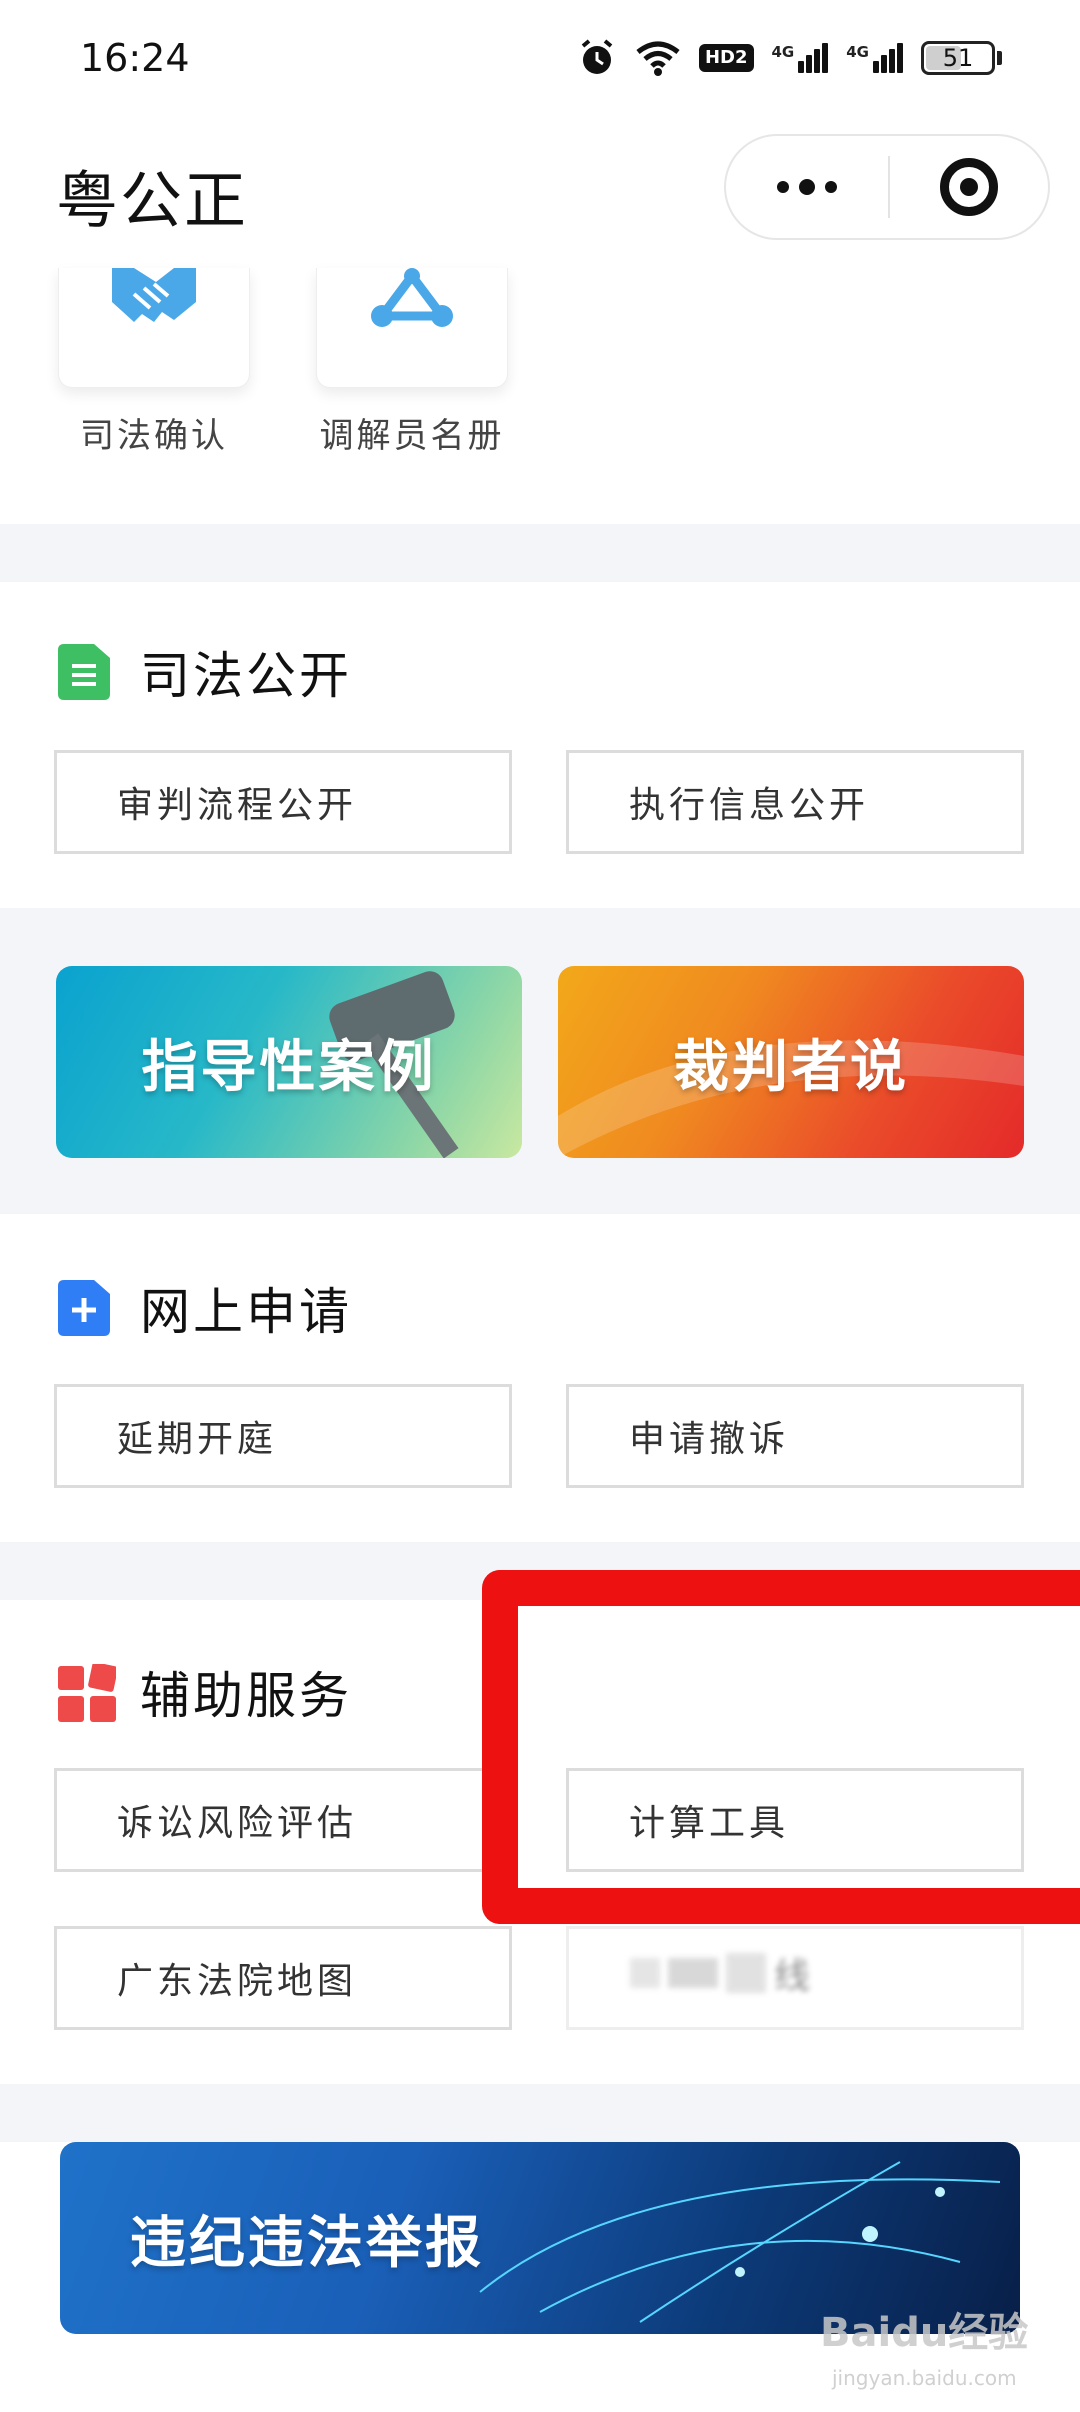 This screenshot has height=2412, width=1080. I want to click on more-dots-icon, so click(807, 187).